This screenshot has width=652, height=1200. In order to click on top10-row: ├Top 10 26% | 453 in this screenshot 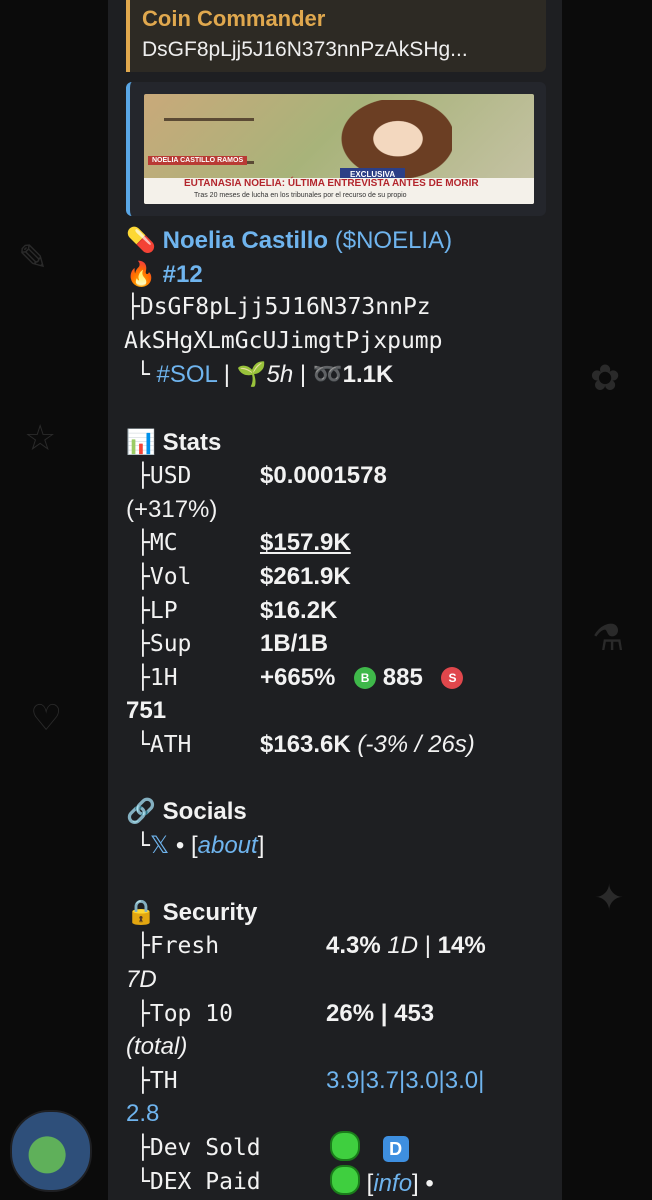, I will do `click(285, 1013)`.